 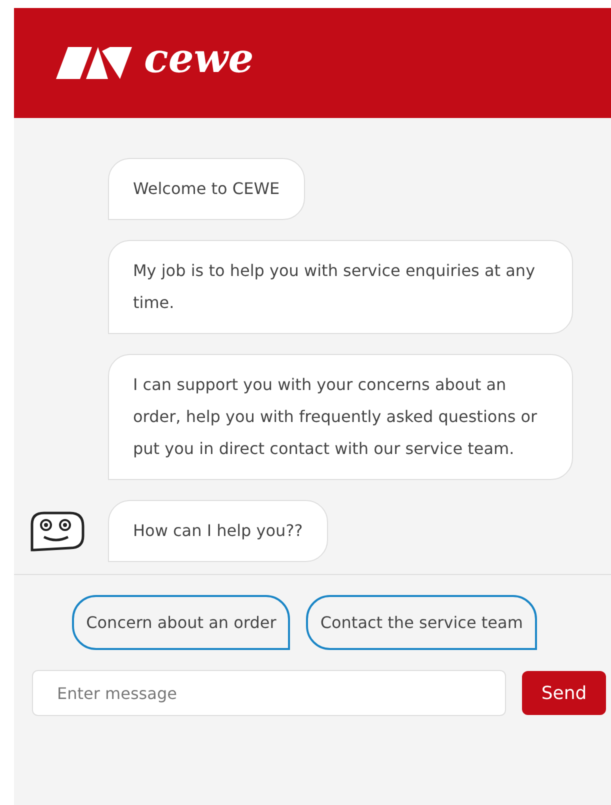 What do you see at coordinates (57, 531) in the screenshot?
I see `smiley-bubble-icon` at bounding box center [57, 531].